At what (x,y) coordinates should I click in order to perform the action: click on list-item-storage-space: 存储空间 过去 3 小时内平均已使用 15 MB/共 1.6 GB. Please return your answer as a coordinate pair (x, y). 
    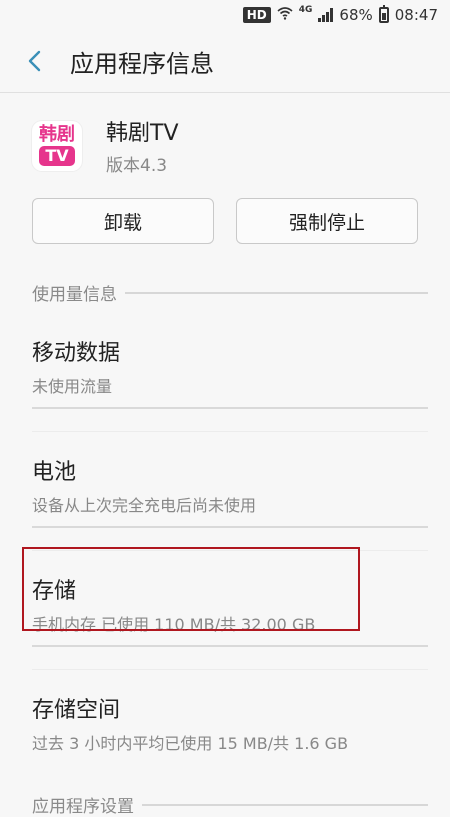
    Looking at the image, I should click on (225, 723).